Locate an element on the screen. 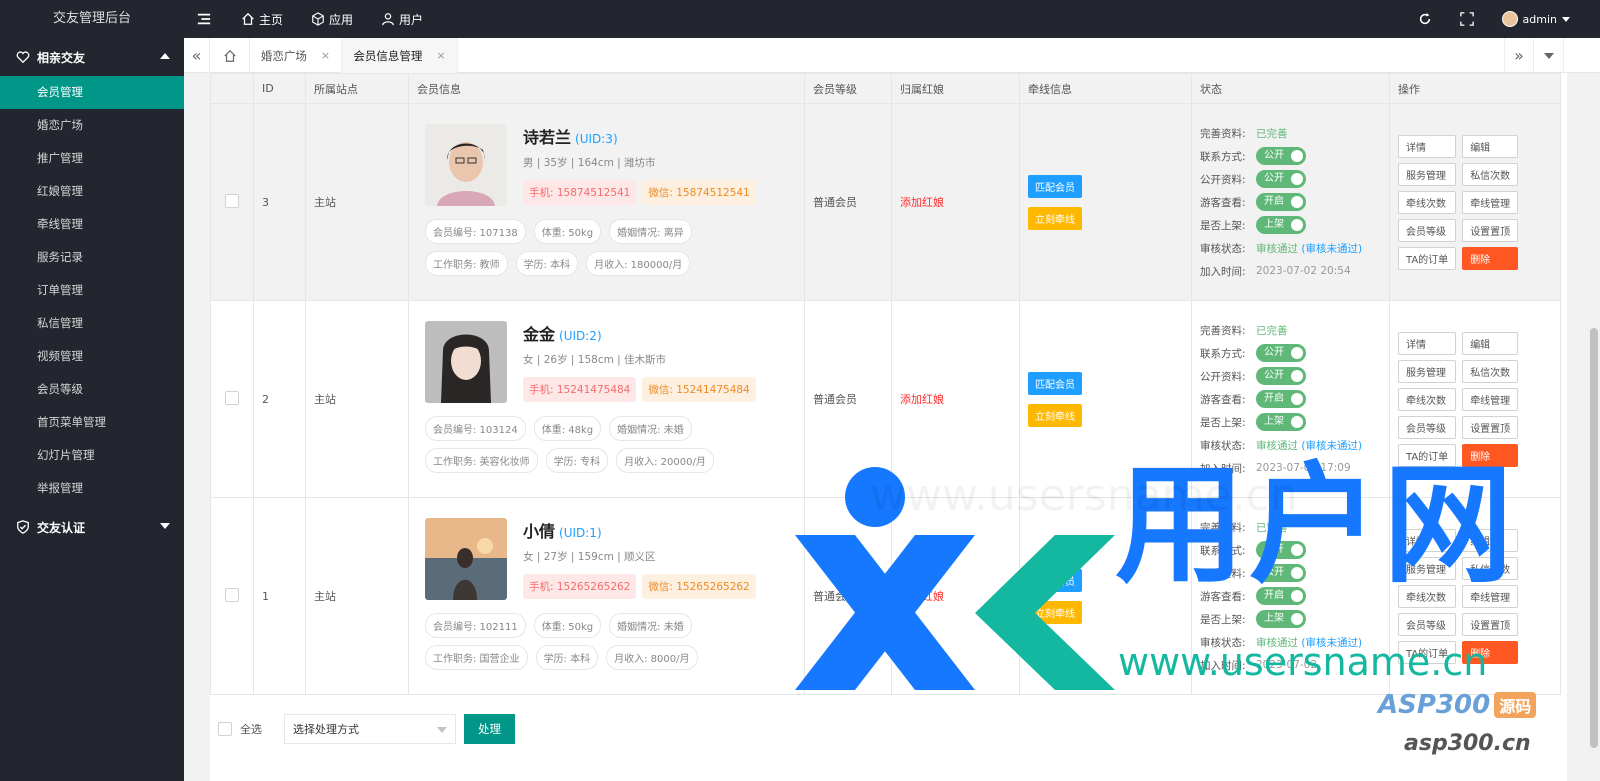 The height and width of the screenshot is (781, 1600). sidebar-item: 会员管理 is located at coordinates (92, 92).